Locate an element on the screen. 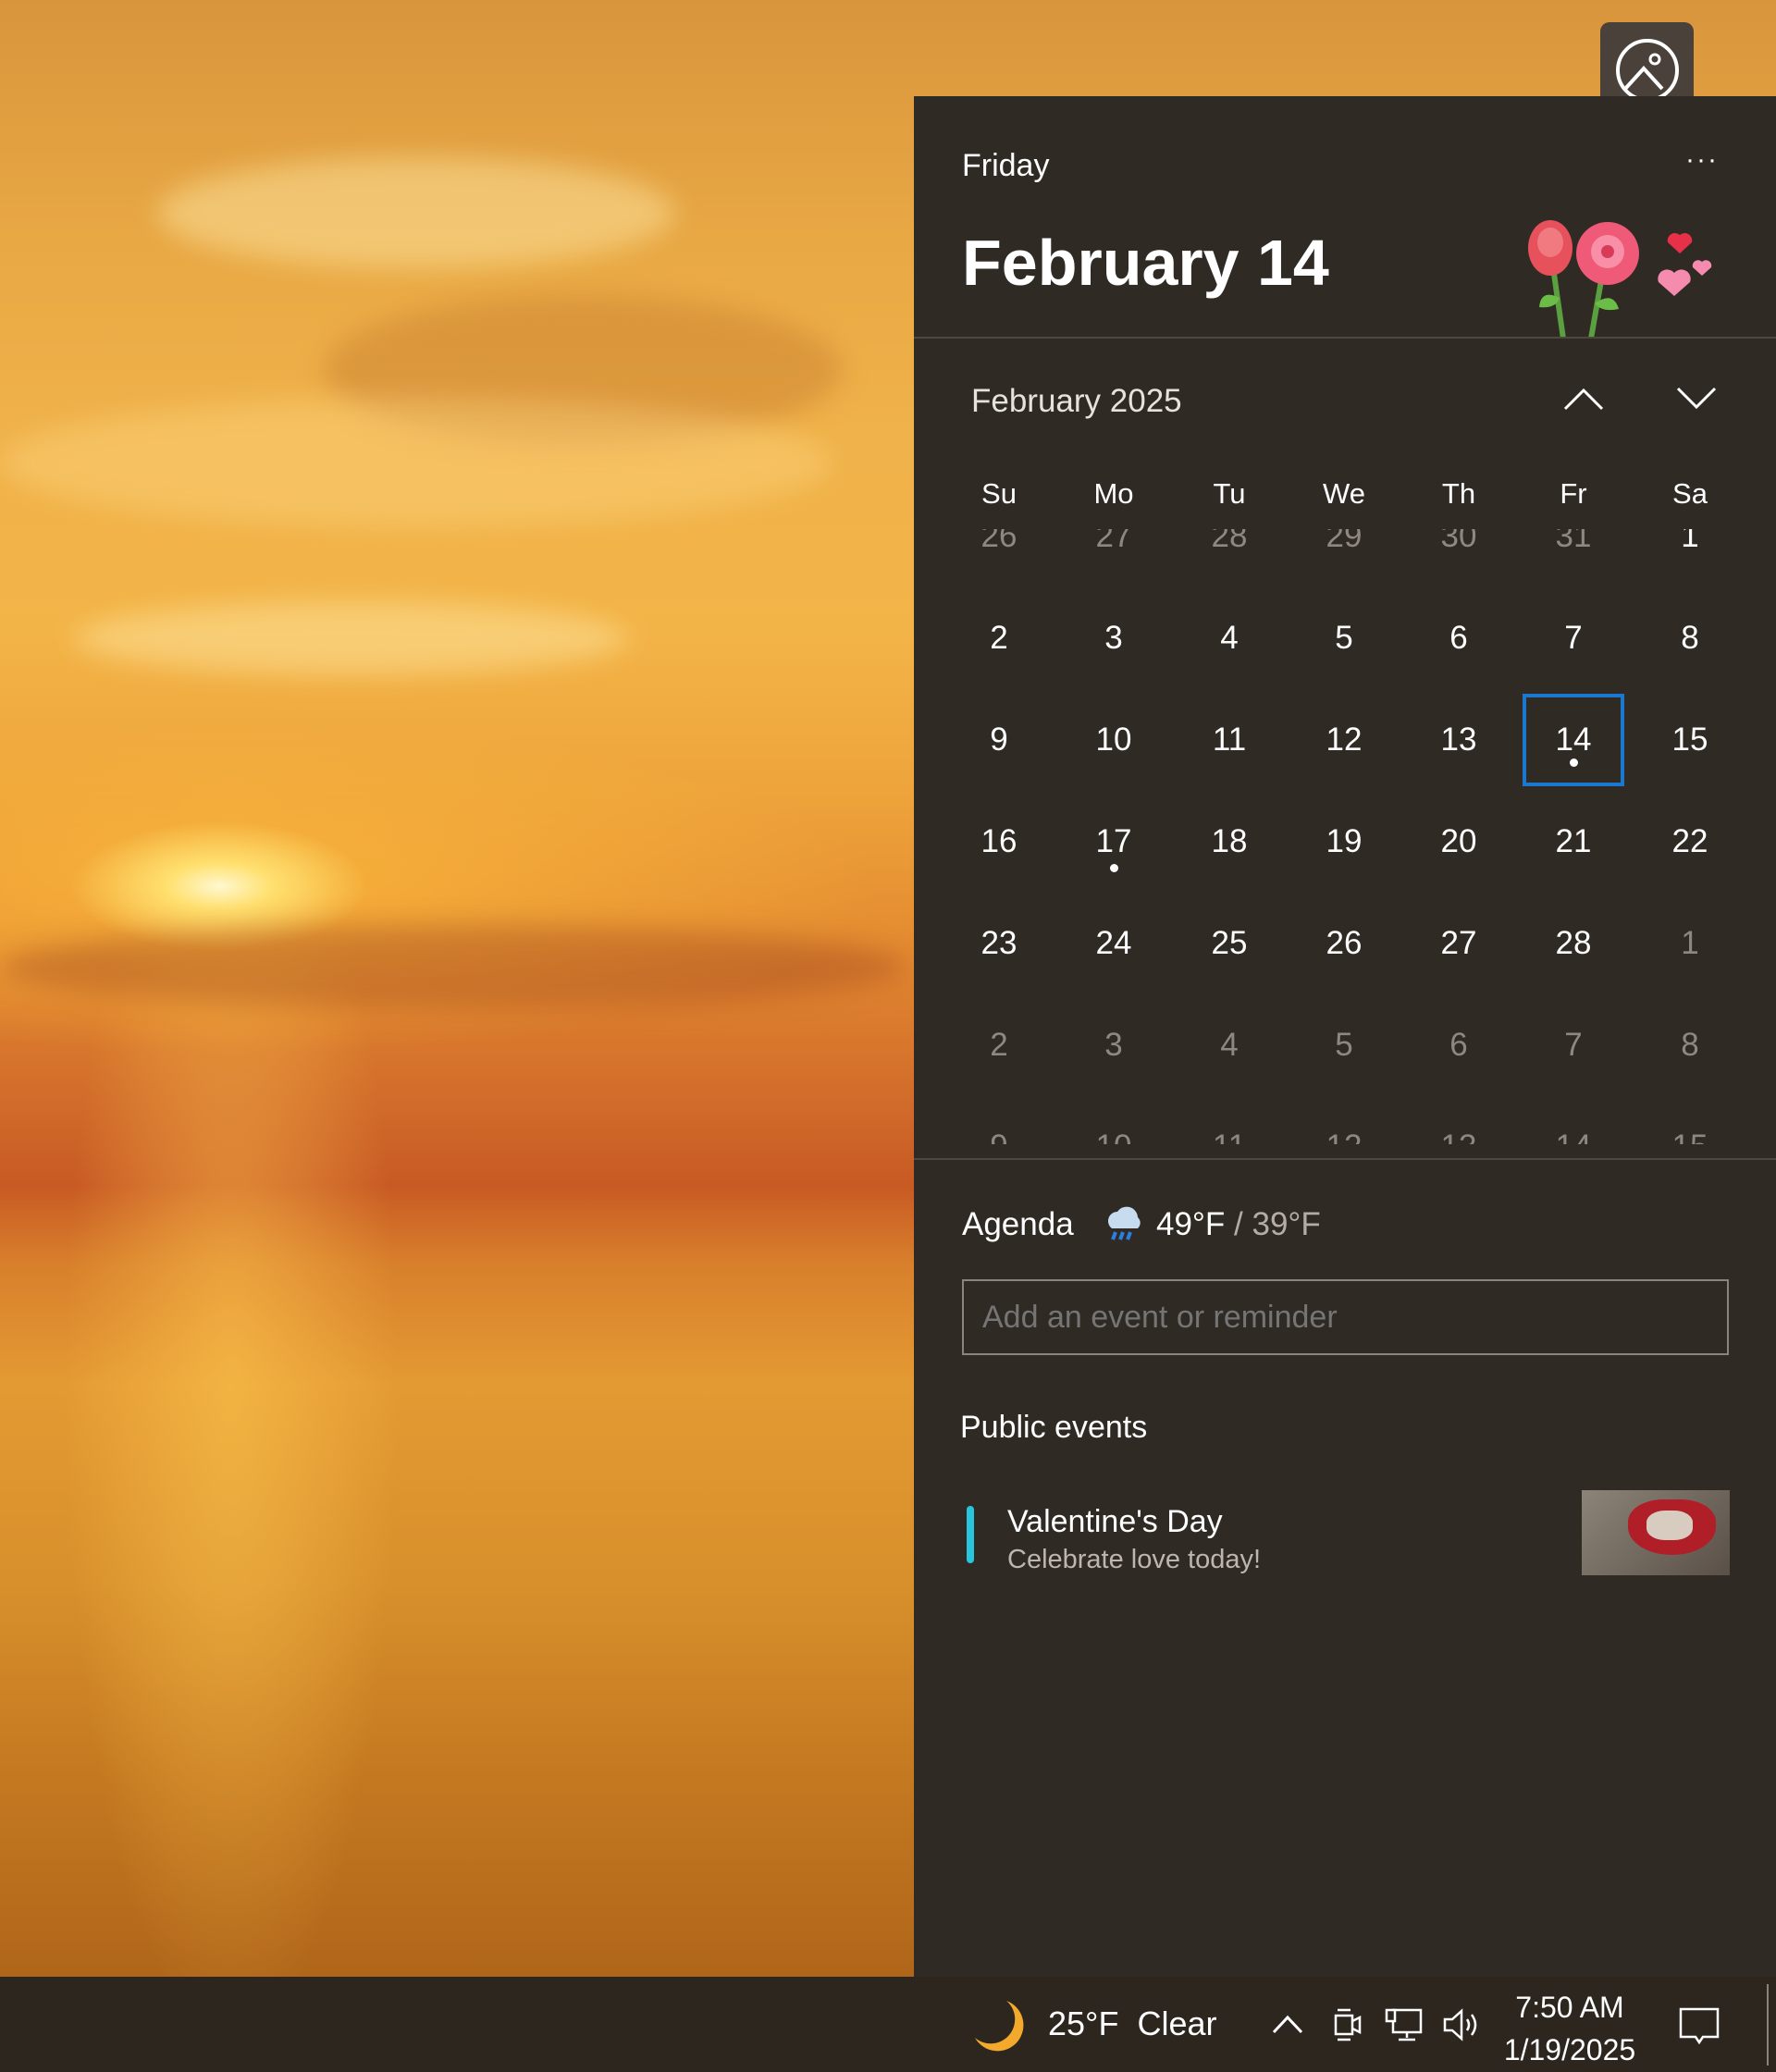 The image size is (1776, 2072). volume-icon is located at coordinates (1461, 2025).